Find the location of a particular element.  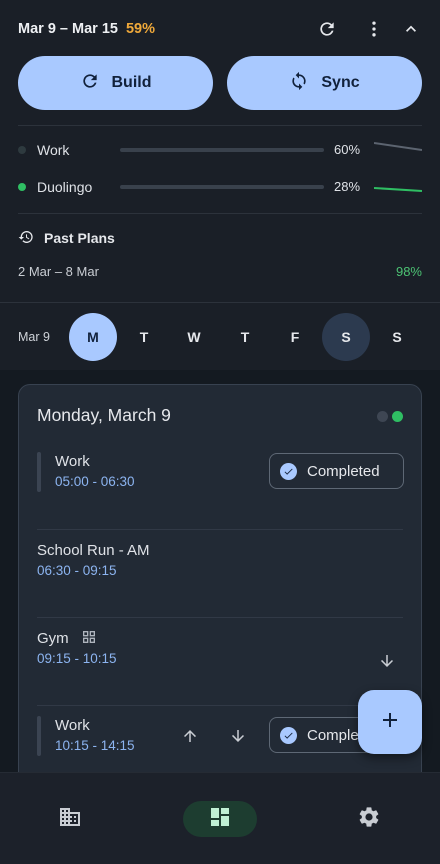

settings-icon is located at coordinates (369, 819).